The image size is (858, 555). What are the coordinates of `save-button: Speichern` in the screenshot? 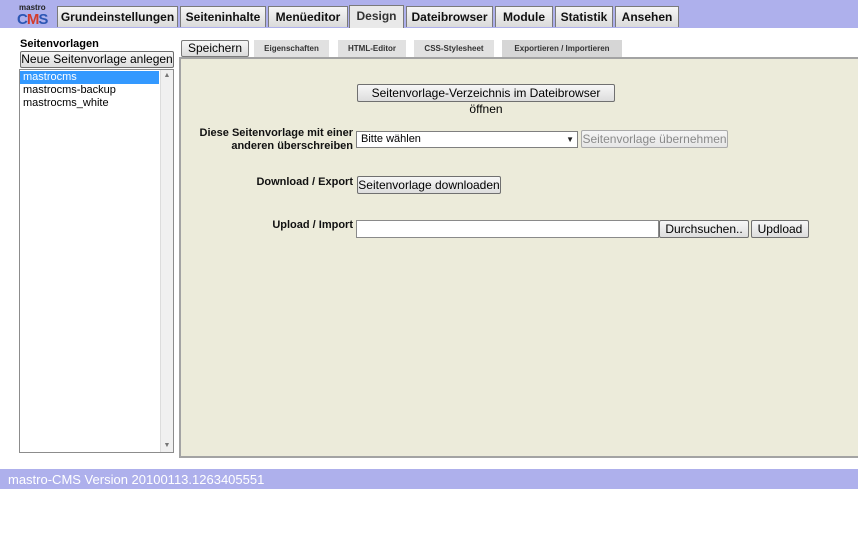 It's located at (215, 48).